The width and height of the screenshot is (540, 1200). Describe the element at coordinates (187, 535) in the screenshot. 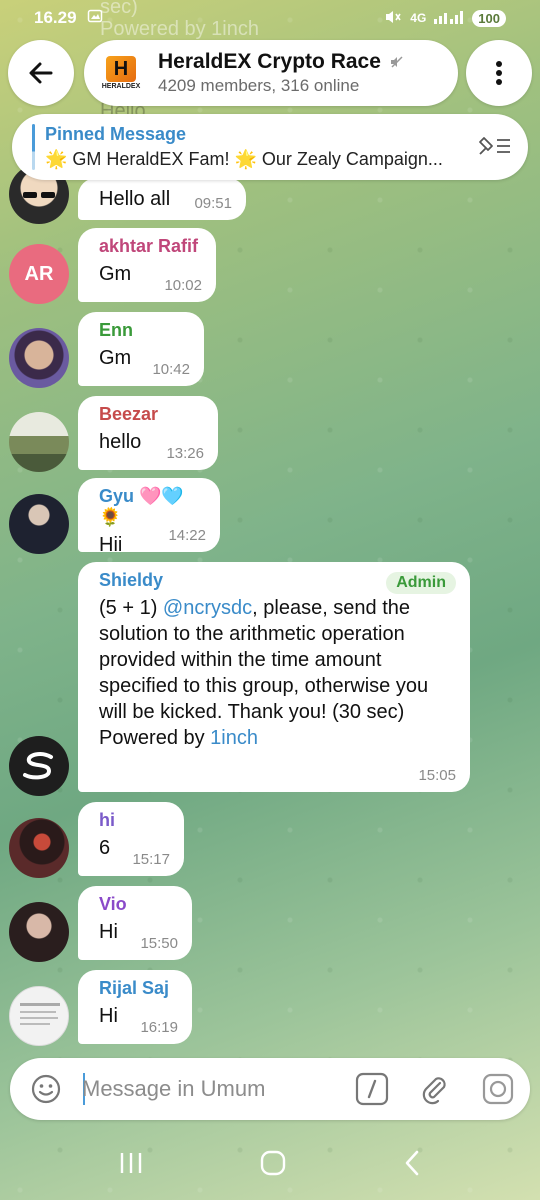

I see `message-time: 14:22` at that location.